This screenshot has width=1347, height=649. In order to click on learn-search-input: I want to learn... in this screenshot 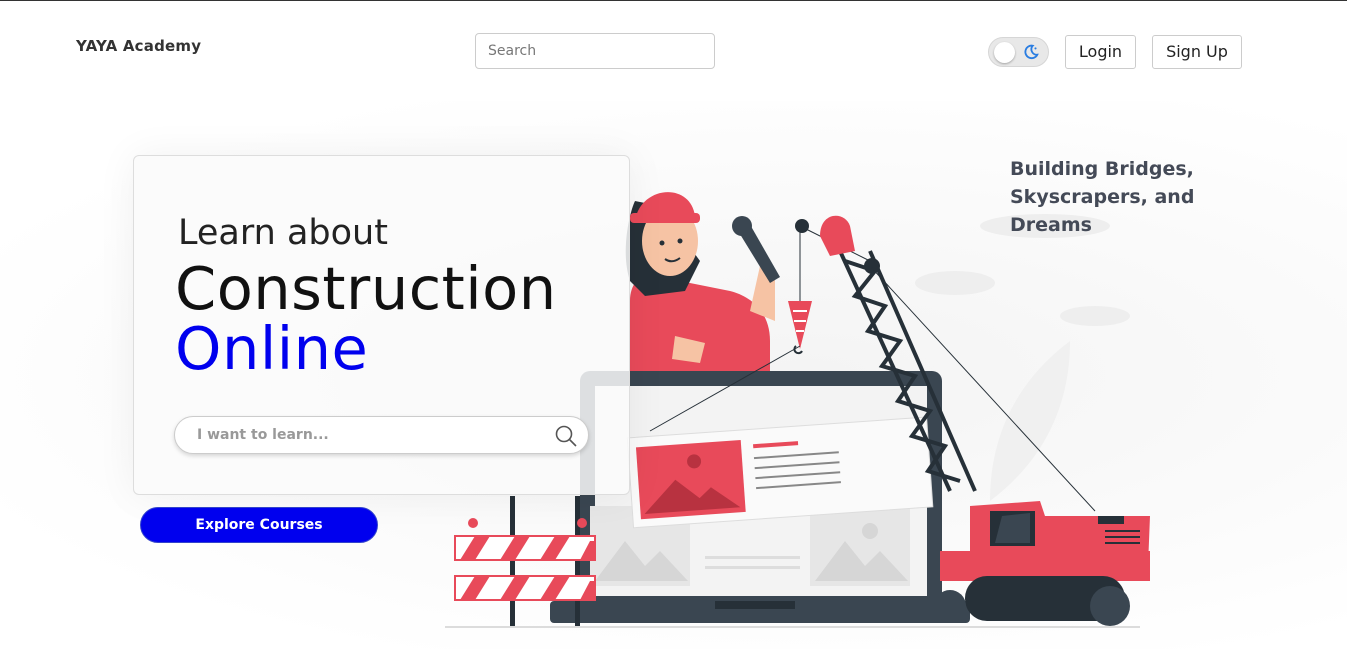, I will do `click(381, 435)`.